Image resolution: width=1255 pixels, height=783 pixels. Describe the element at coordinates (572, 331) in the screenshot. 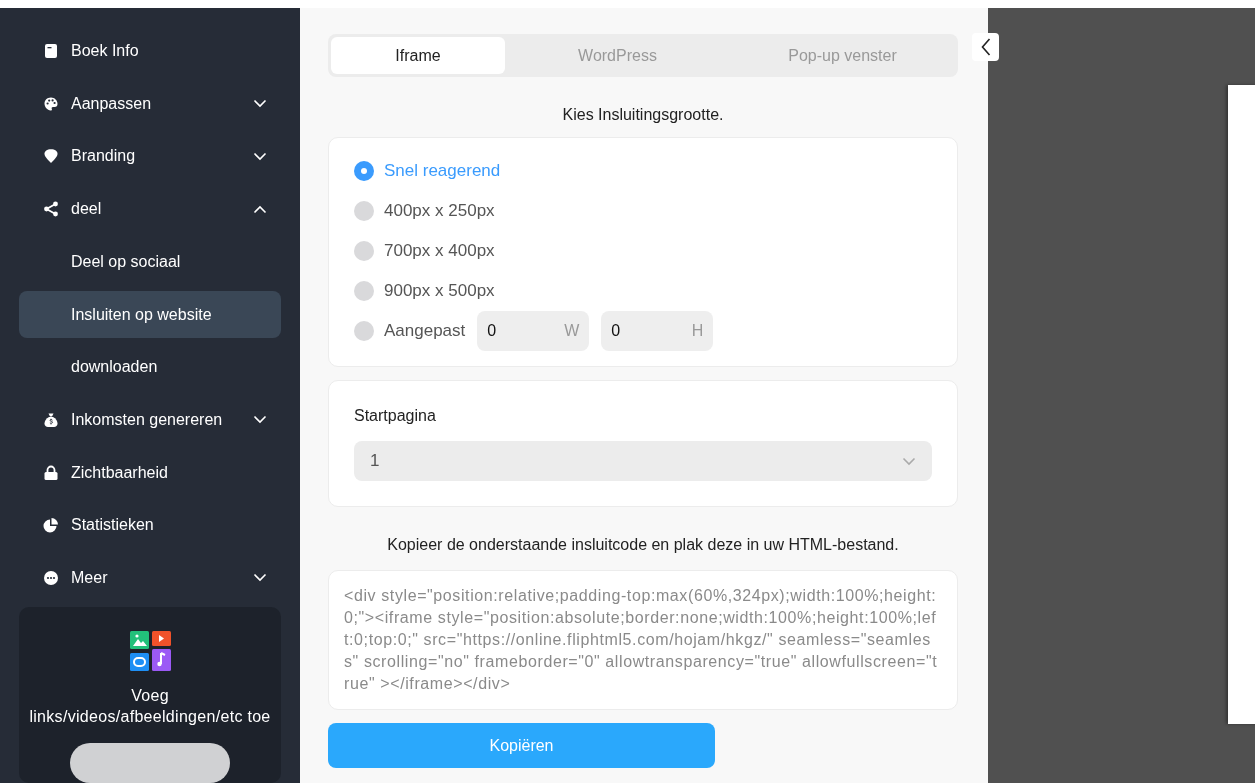

I see `unit-label: W` at that location.